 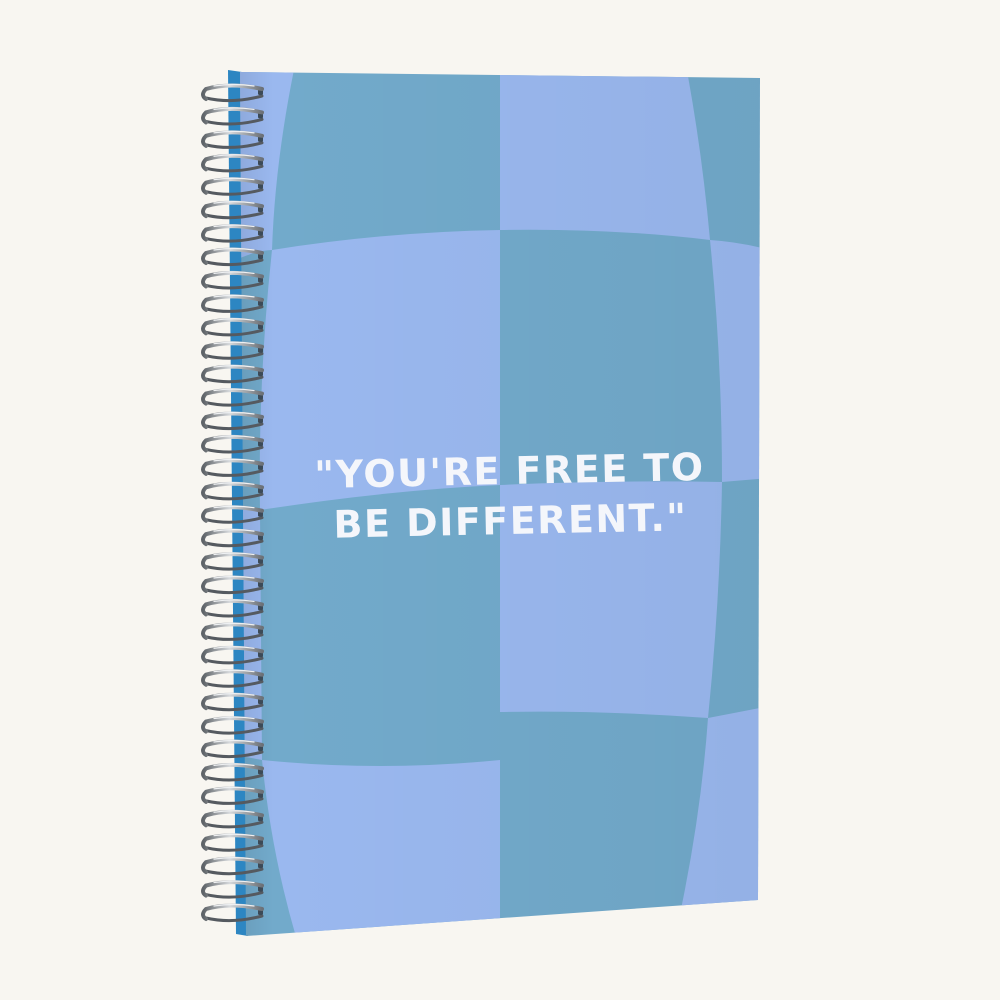 I want to click on quote-line-1: "YOU'RE FREE TO, so click(x=509, y=471).